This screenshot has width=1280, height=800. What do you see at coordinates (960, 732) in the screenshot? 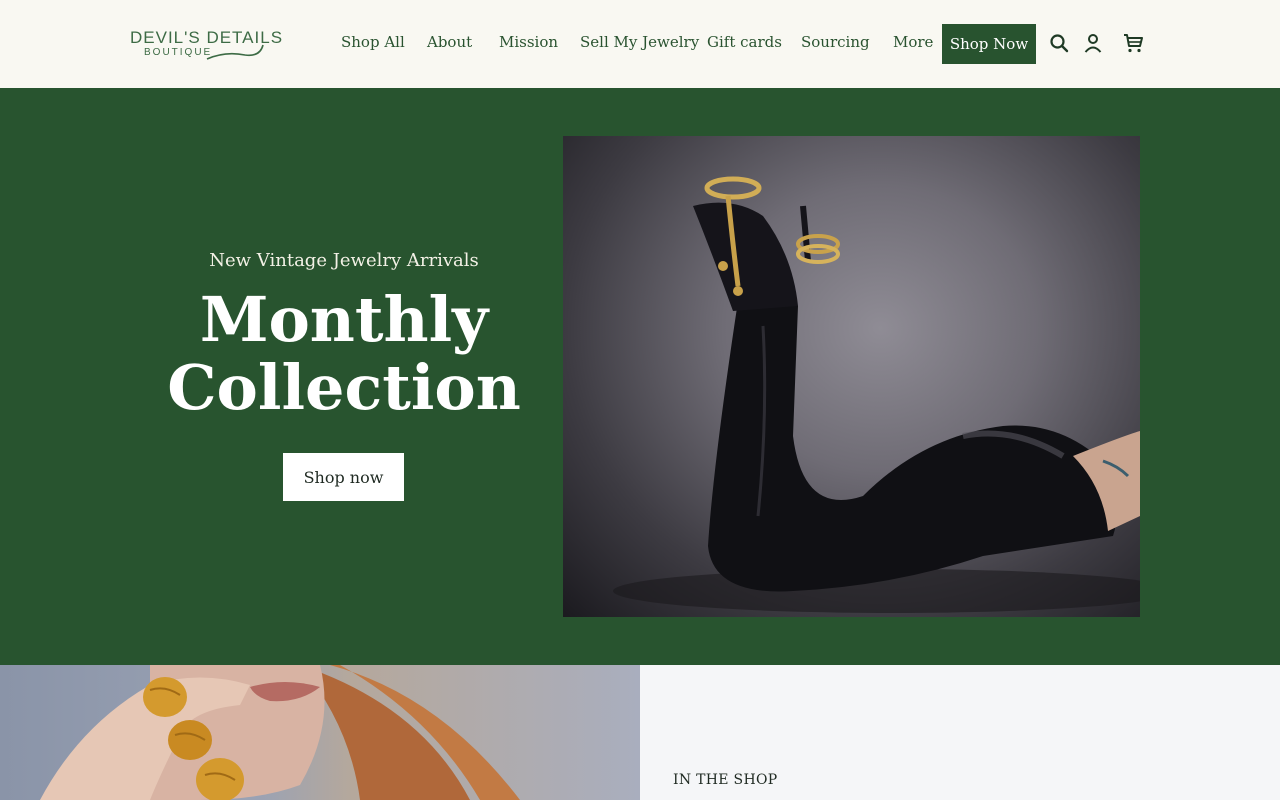
I see `featured-text-panel: IN THE SHOP` at bounding box center [960, 732].